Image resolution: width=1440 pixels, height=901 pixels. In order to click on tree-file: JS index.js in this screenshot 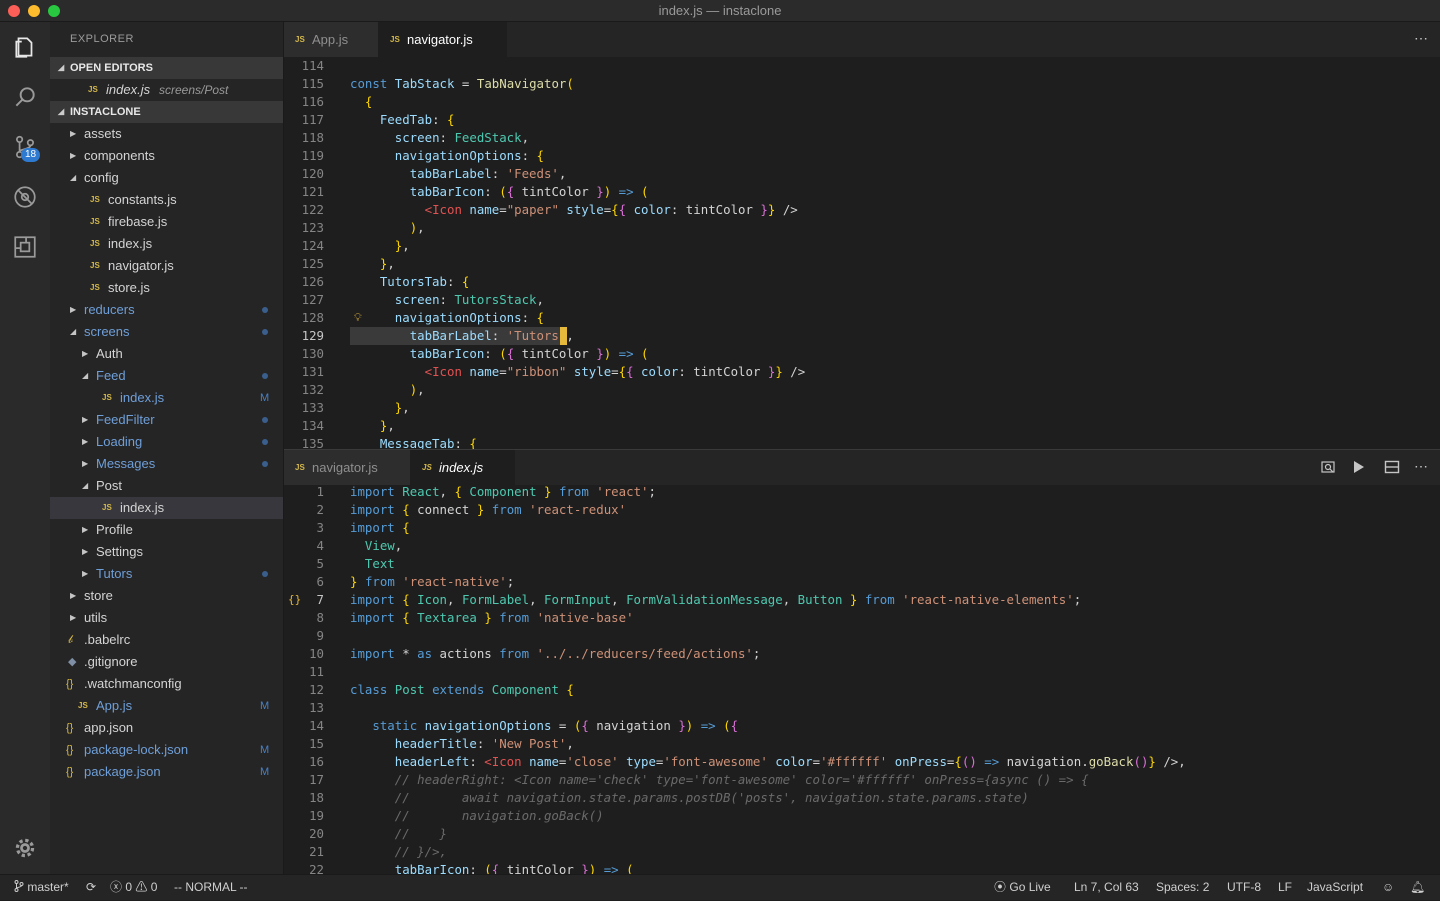, I will do `click(166, 244)`.